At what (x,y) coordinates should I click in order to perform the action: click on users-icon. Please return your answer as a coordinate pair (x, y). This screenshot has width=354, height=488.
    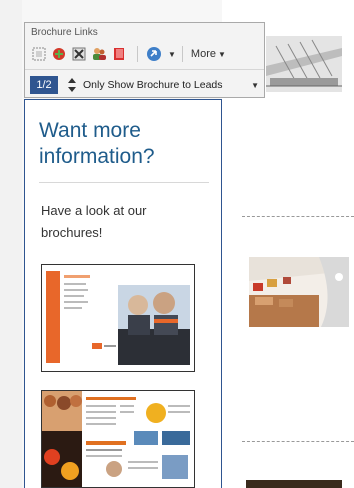
    Looking at the image, I should click on (99, 54).